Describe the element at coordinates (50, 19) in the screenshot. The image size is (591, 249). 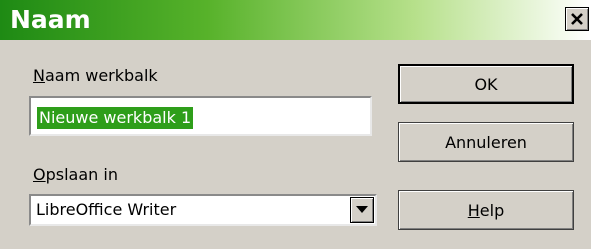
I see `dialog-title: Naam` at that location.